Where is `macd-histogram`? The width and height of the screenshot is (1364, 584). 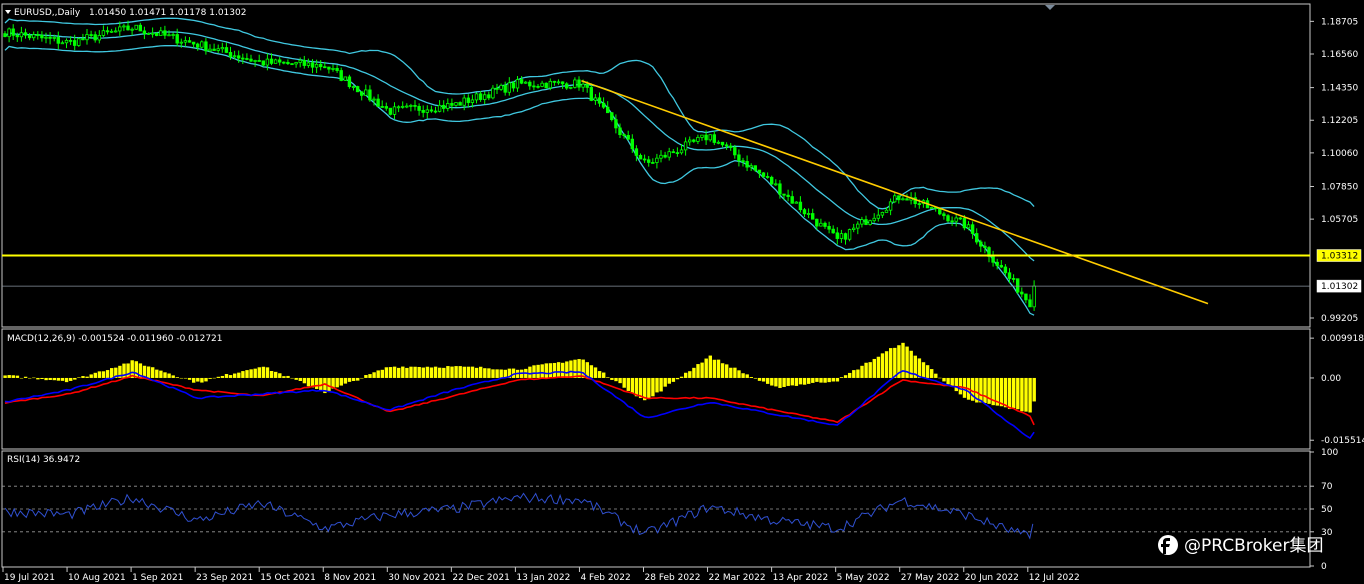 macd-histogram is located at coordinates (519, 377).